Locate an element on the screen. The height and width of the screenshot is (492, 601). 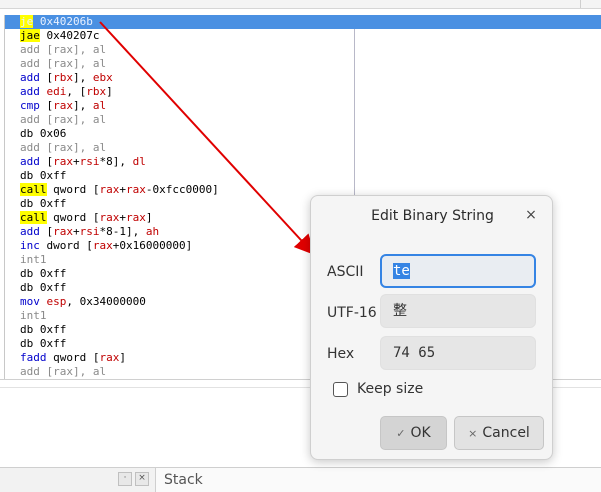
close-icon: × is located at coordinates (531, 215).